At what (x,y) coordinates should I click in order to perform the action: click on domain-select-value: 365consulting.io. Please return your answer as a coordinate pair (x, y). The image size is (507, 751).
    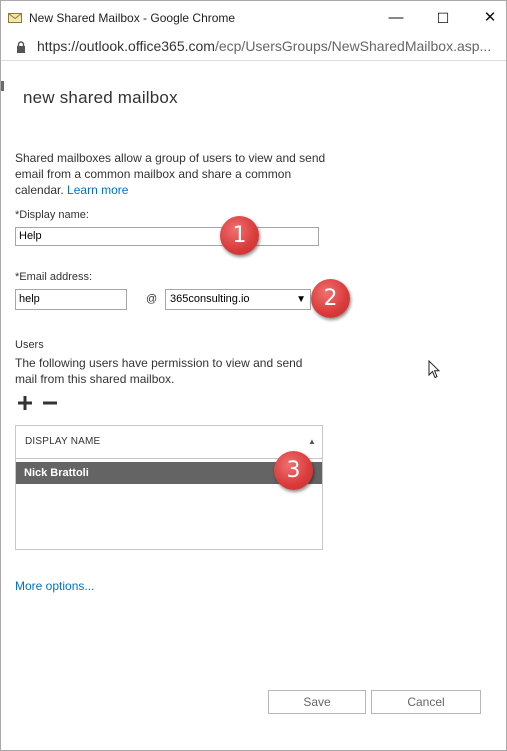
    Looking at the image, I should click on (210, 299).